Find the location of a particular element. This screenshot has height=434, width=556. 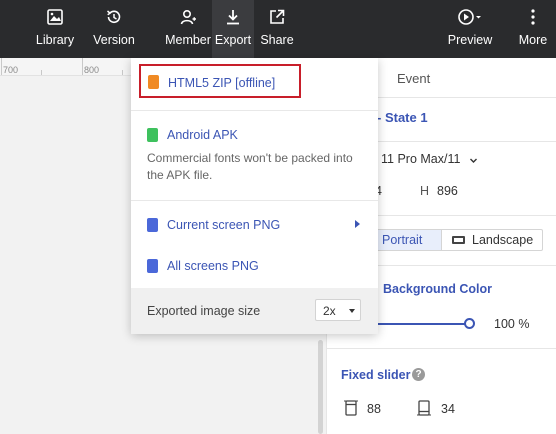

all-screens-png-label: All screens PNG is located at coordinates (213, 266).